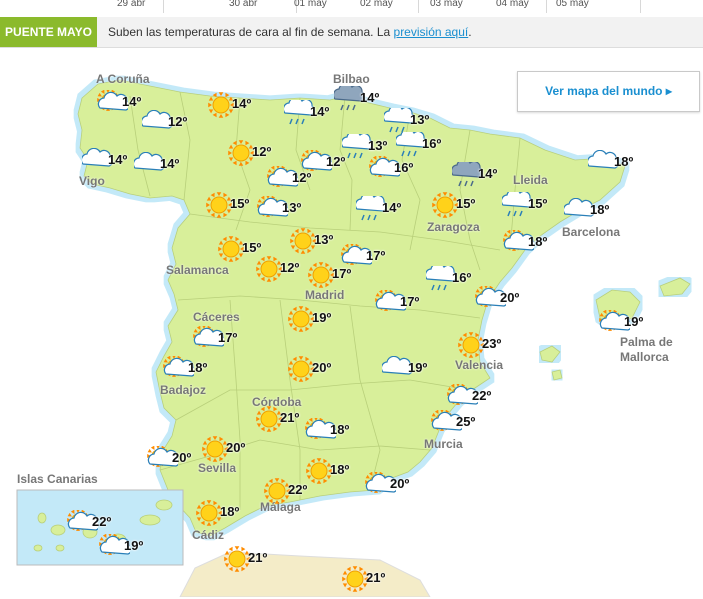 The width and height of the screenshot is (703, 599). I want to click on city-label-barcelona: Barcelona, so click(591, 232).